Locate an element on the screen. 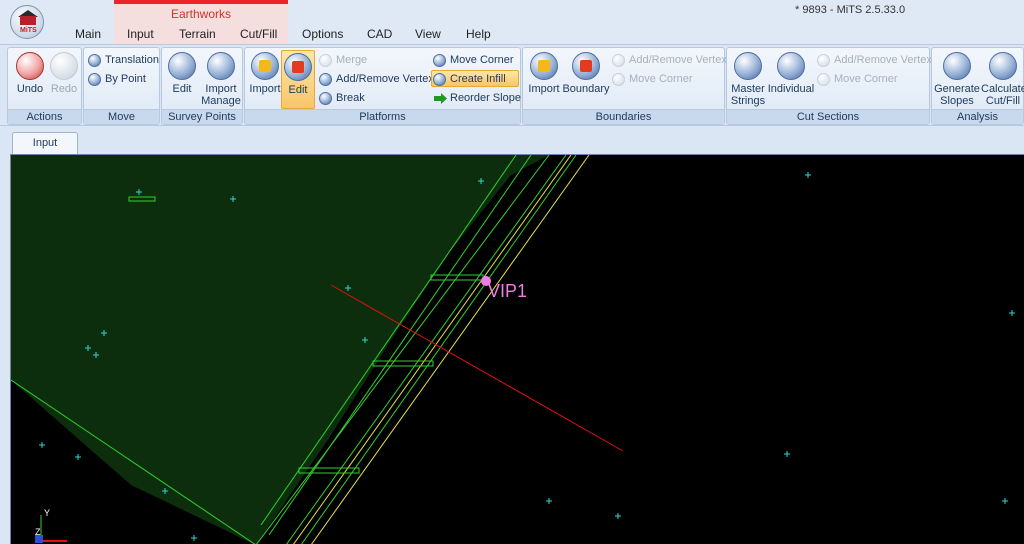  import-manage-button: Import Manage is located at coordinates (221, 80).